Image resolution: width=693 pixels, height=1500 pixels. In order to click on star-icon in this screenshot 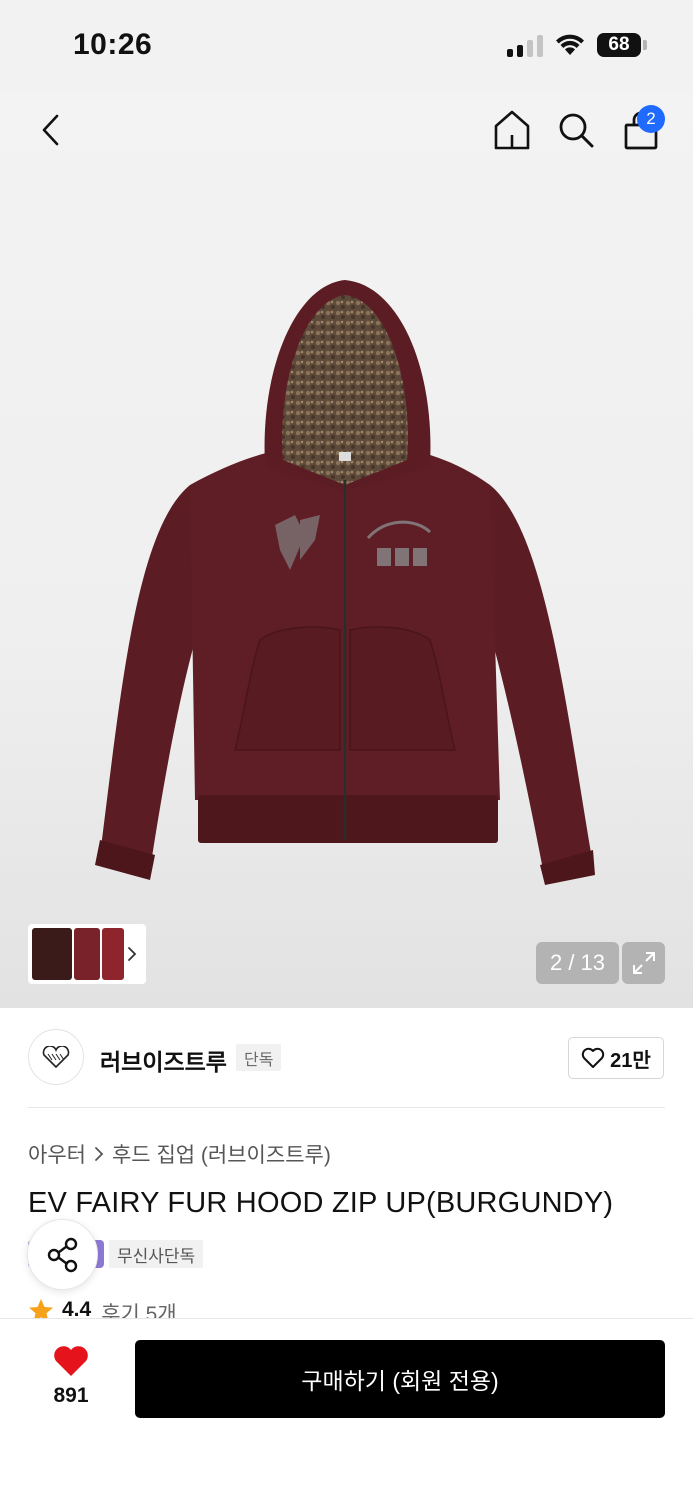, I will do `click(41, 1309)`.